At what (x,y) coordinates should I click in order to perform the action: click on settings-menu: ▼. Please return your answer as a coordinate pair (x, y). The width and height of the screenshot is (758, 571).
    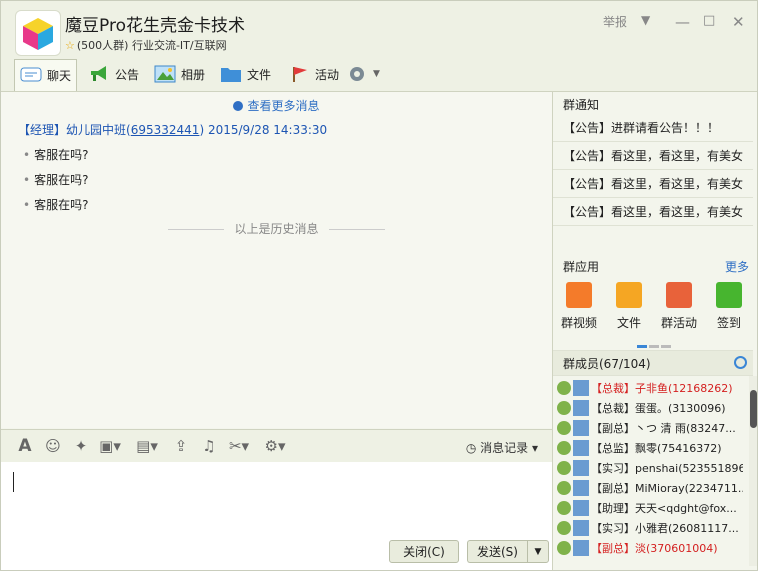
    Looking at the image, I should click on (363, 74).